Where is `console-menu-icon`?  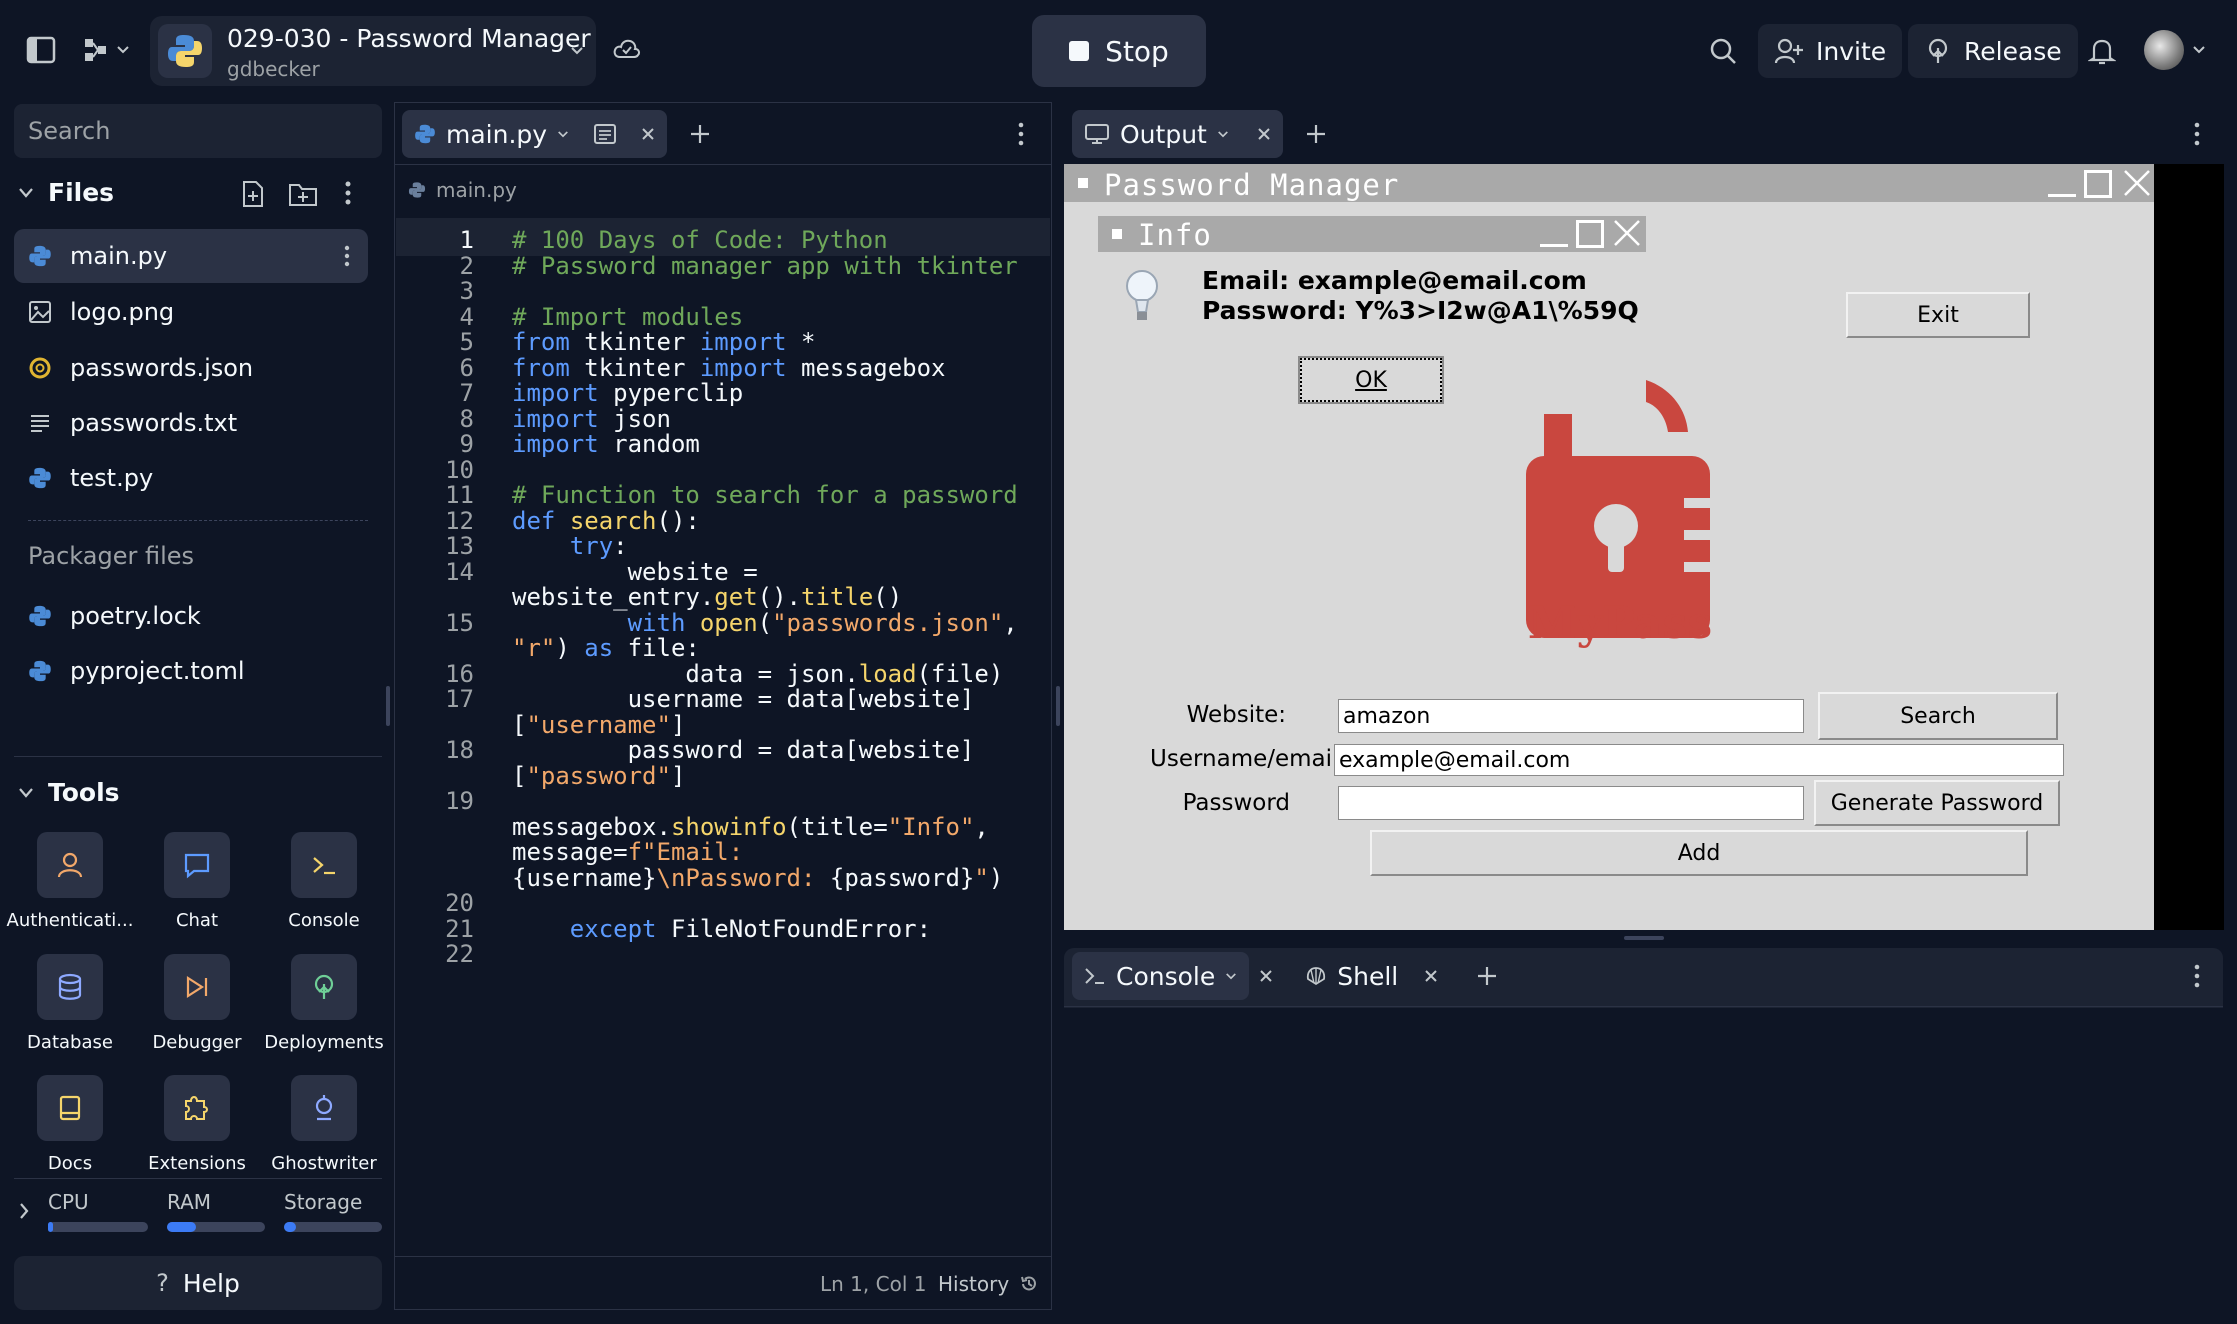
console-menu-icon is located at coordinates (2197, 976).